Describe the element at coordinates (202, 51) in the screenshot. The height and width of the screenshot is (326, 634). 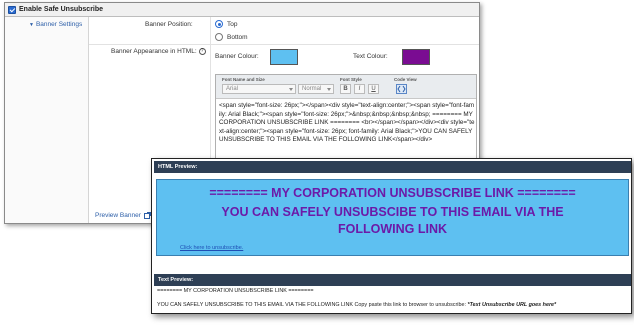
I see `help-icon: ?` at that location.